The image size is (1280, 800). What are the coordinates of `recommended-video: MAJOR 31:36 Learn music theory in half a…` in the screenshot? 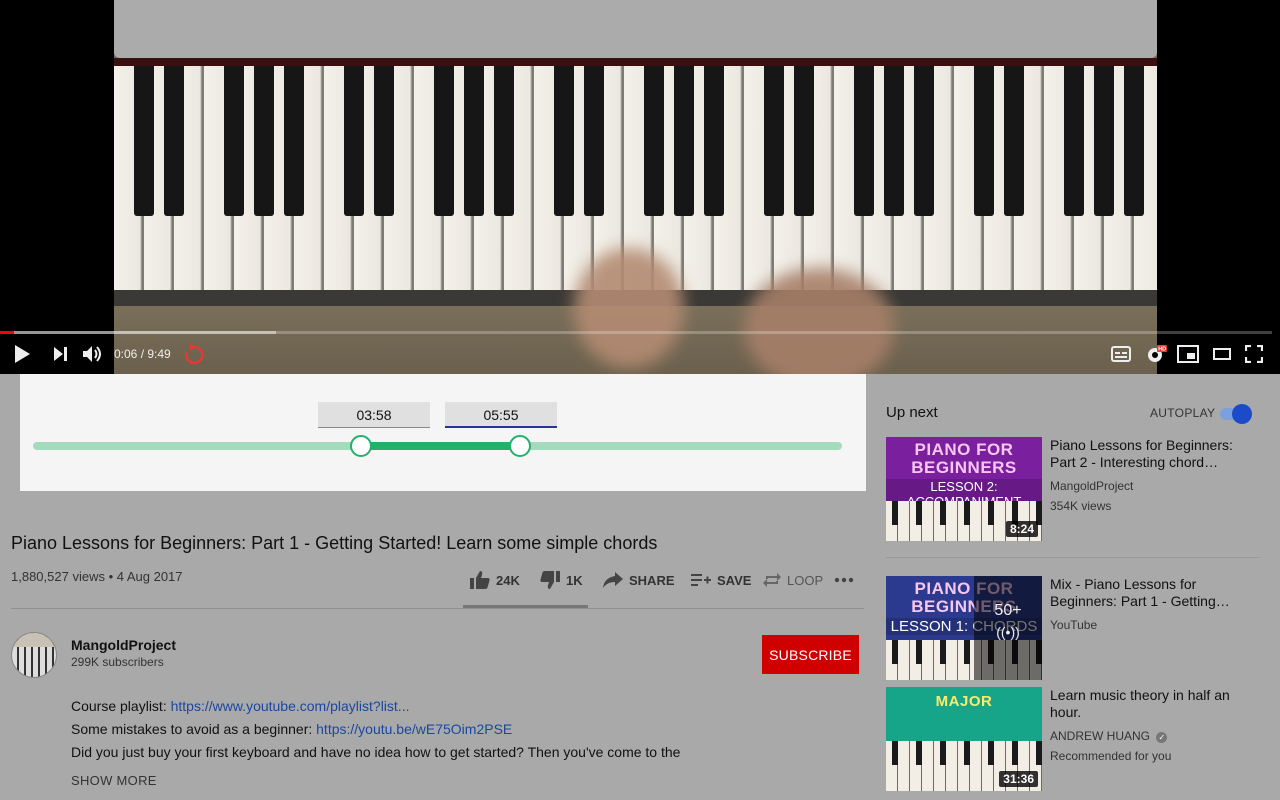 It's located at (1076, 739).